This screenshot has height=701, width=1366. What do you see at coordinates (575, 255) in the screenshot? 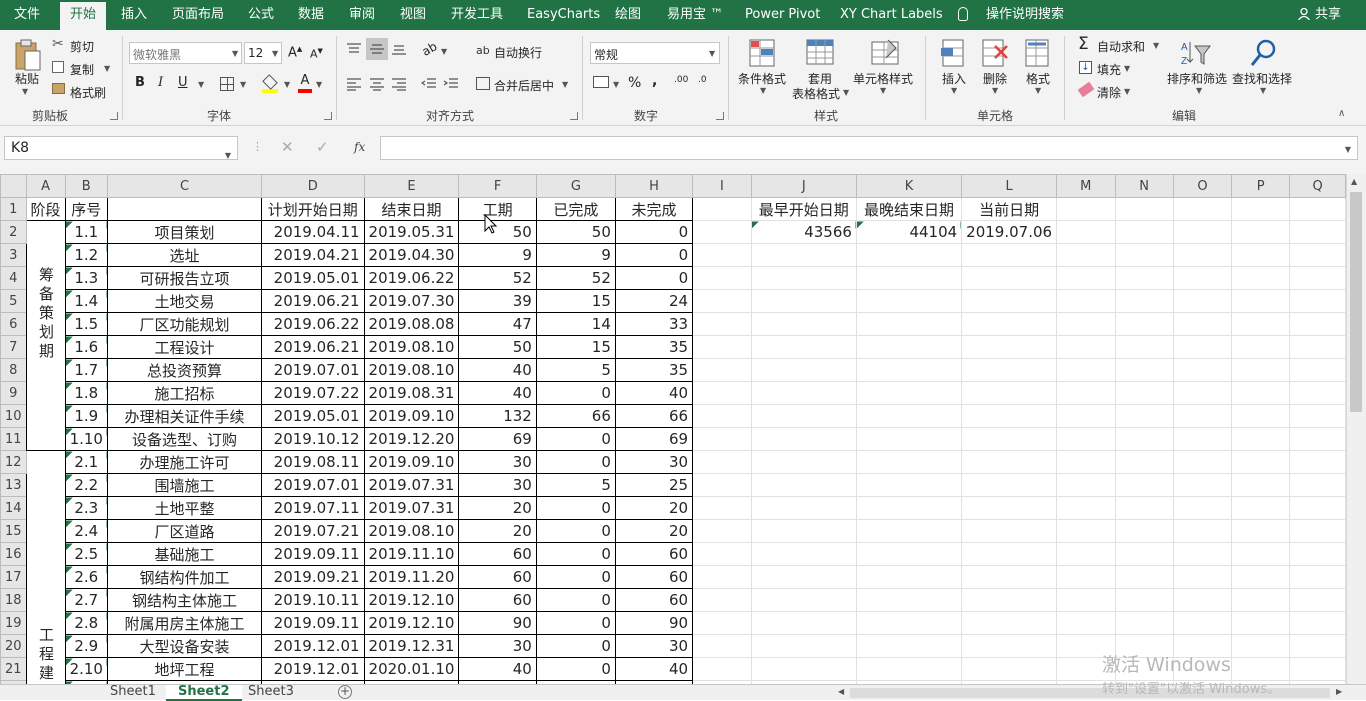
I see `completed-cell: 9` at bounding box center [575, 255].